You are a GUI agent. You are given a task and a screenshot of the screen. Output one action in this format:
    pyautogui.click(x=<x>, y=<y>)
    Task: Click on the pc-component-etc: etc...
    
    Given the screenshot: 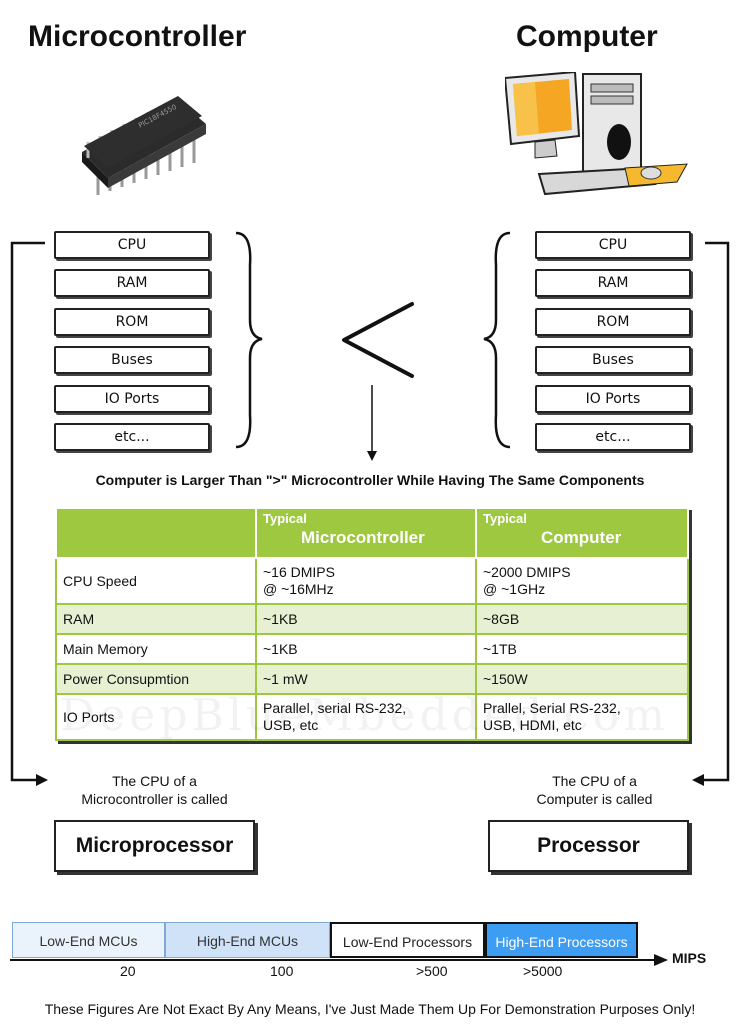 What is the action you would take?
    pyautogui.click(x=613, y=437)
    